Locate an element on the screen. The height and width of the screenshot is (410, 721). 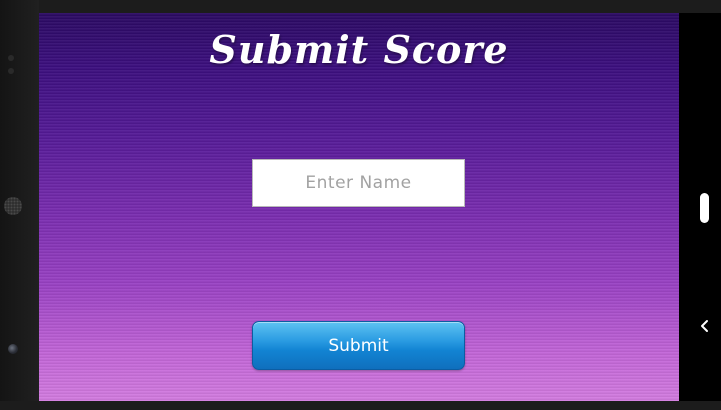
top-bezel is located at coordinates (360, 6).